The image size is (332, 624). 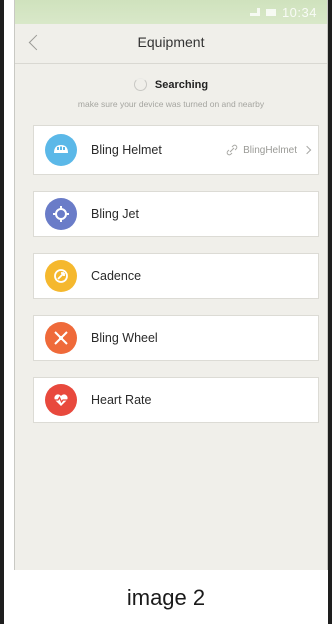 What do you see at coordinates (270, 12) in the screenshot?
I see `battery-icon` at bounding box center [270, 12].